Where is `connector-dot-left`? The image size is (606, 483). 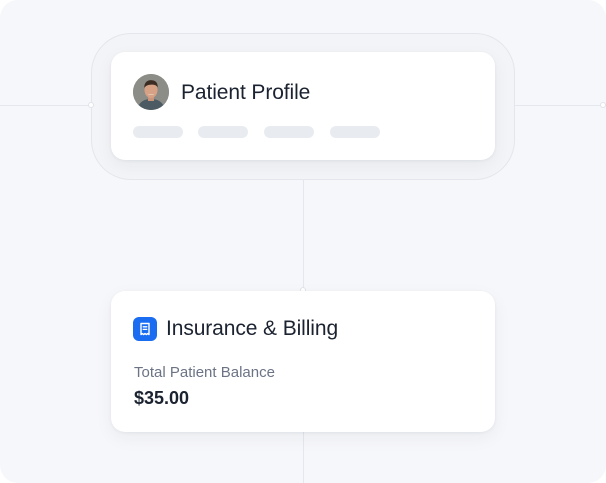 connector-dot-left is located at coordinates (91, 105).